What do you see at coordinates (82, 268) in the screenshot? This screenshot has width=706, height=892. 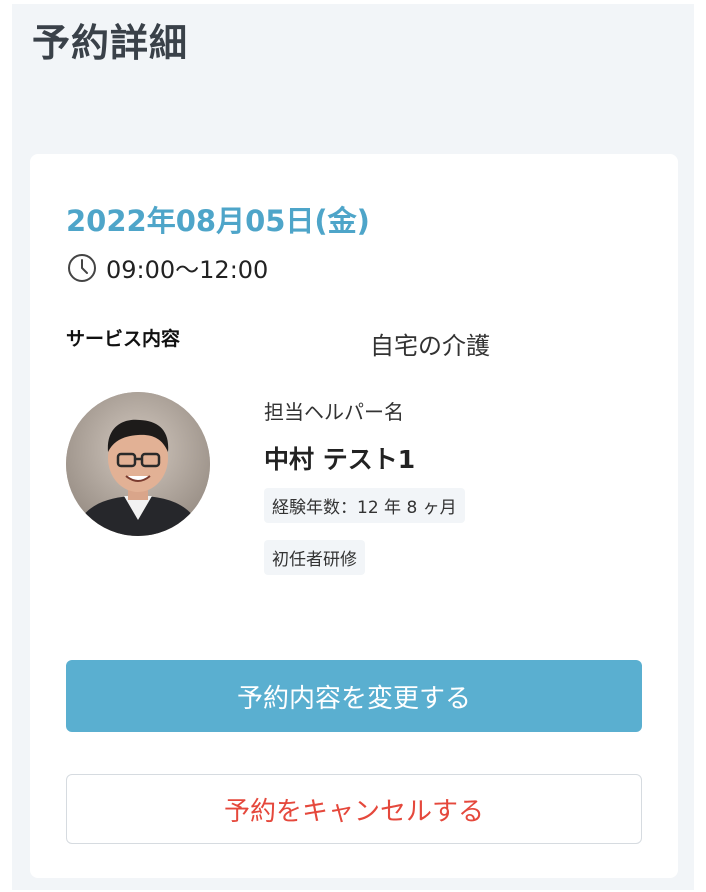 I see `clock-icon` at bounding box center [82, 268].